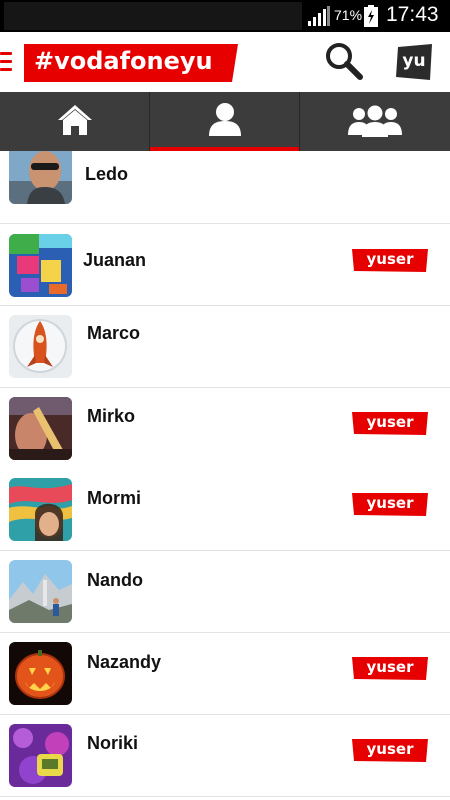 This screenshot has height=800, width=450. I want to click on battery-charging-icon, so click(371, 16).